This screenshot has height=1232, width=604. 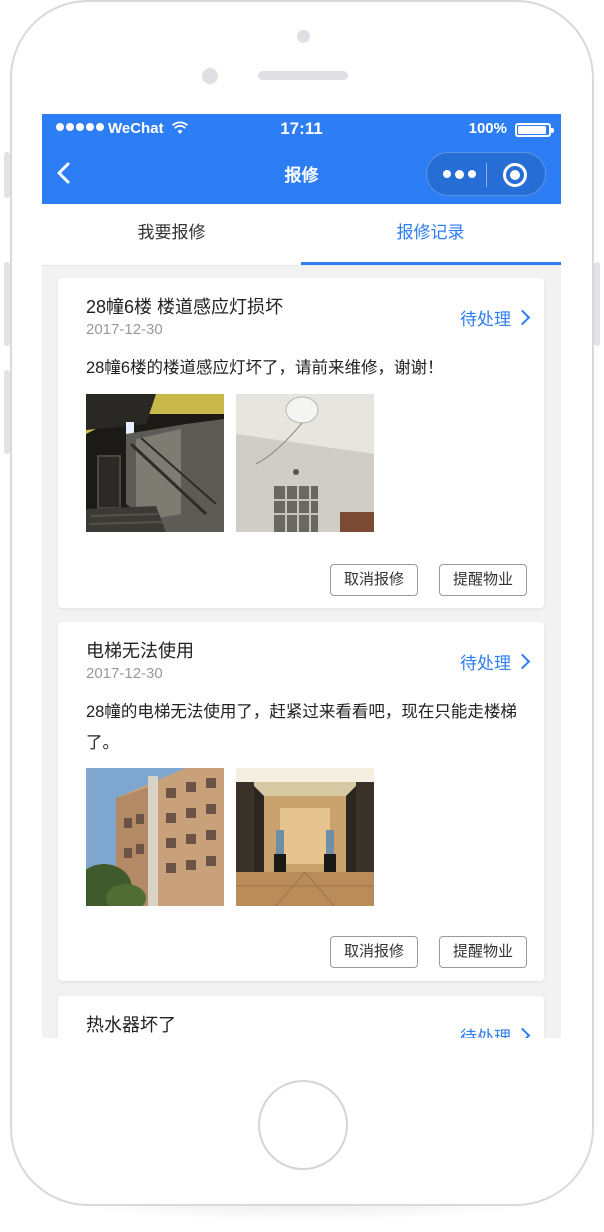 I want to click on home-button, so click(x=303, y=1125).